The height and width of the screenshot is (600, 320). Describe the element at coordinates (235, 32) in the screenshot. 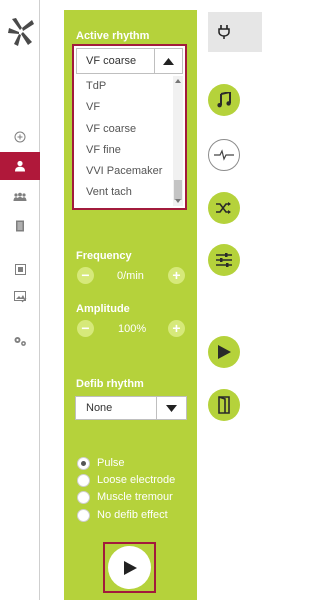

I see `connection-tab` at that location.